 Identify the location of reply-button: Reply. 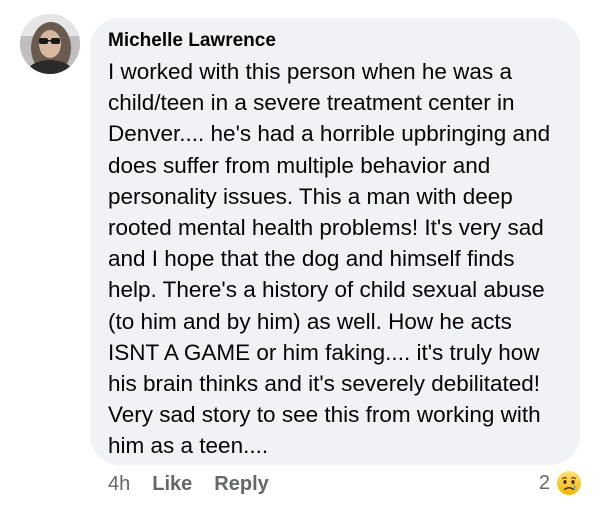
(241, 484).